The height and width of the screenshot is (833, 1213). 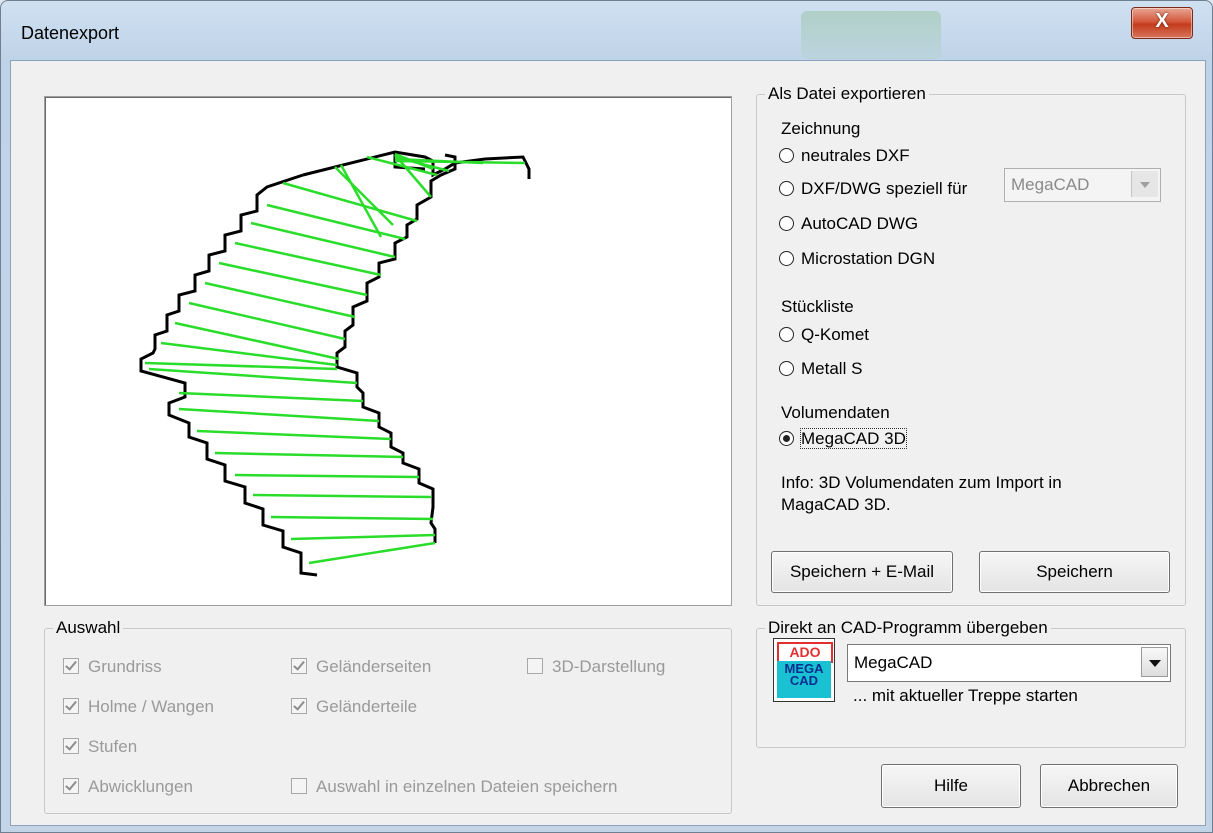 What do you see at coordinates (88, 628) in the screenshot?
I see `selection-group-title: Auswahl` at bounding box center [88, 628].